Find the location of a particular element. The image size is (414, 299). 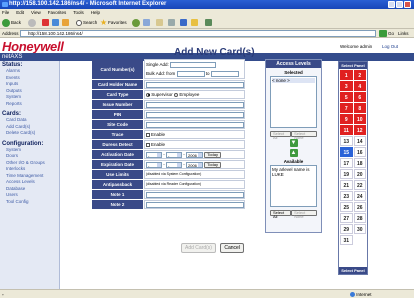

panel-button-11: 11 is located at coordinates (346, 130).